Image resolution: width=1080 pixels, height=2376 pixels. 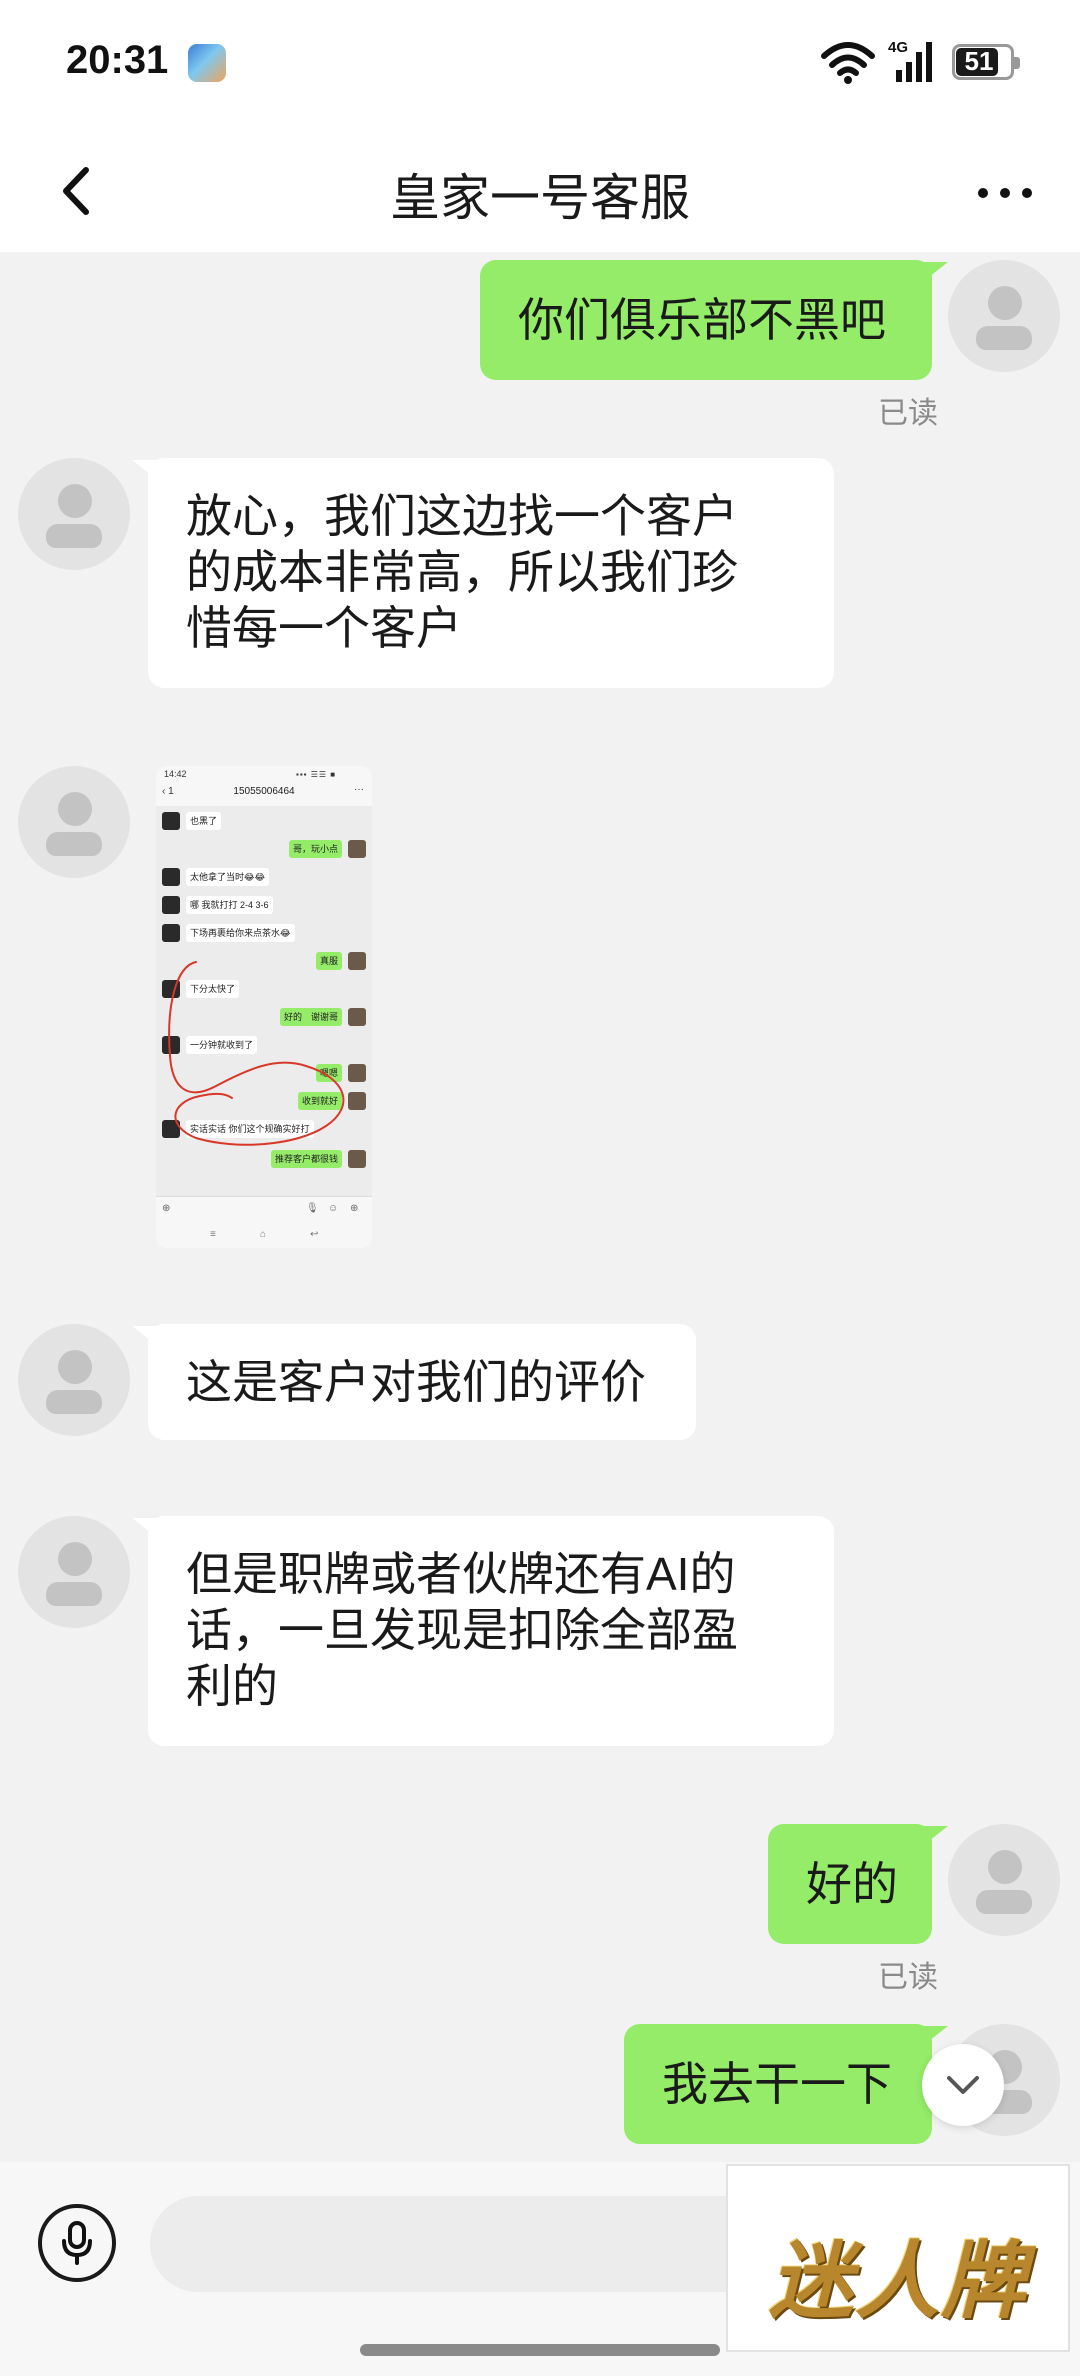 I want to click on microphone-icon, so click(x=77, y=2243).